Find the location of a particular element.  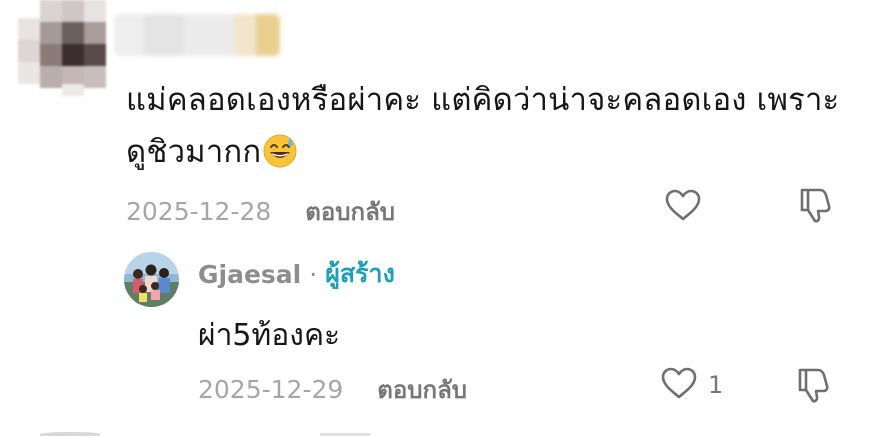

comment-text-line-2-label: ดูชิวมากก is located at coordinates (194, 152).